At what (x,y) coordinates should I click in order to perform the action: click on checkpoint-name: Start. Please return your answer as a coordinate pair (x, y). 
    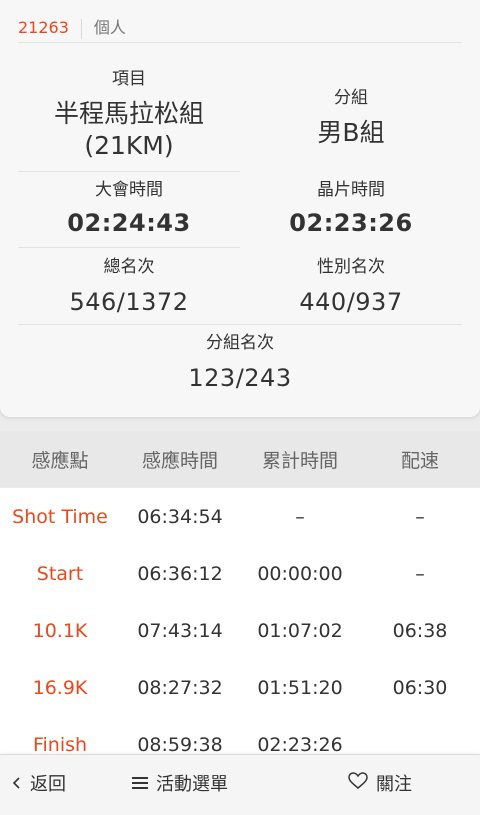
    Looking at the image, I should click on (60, 573).